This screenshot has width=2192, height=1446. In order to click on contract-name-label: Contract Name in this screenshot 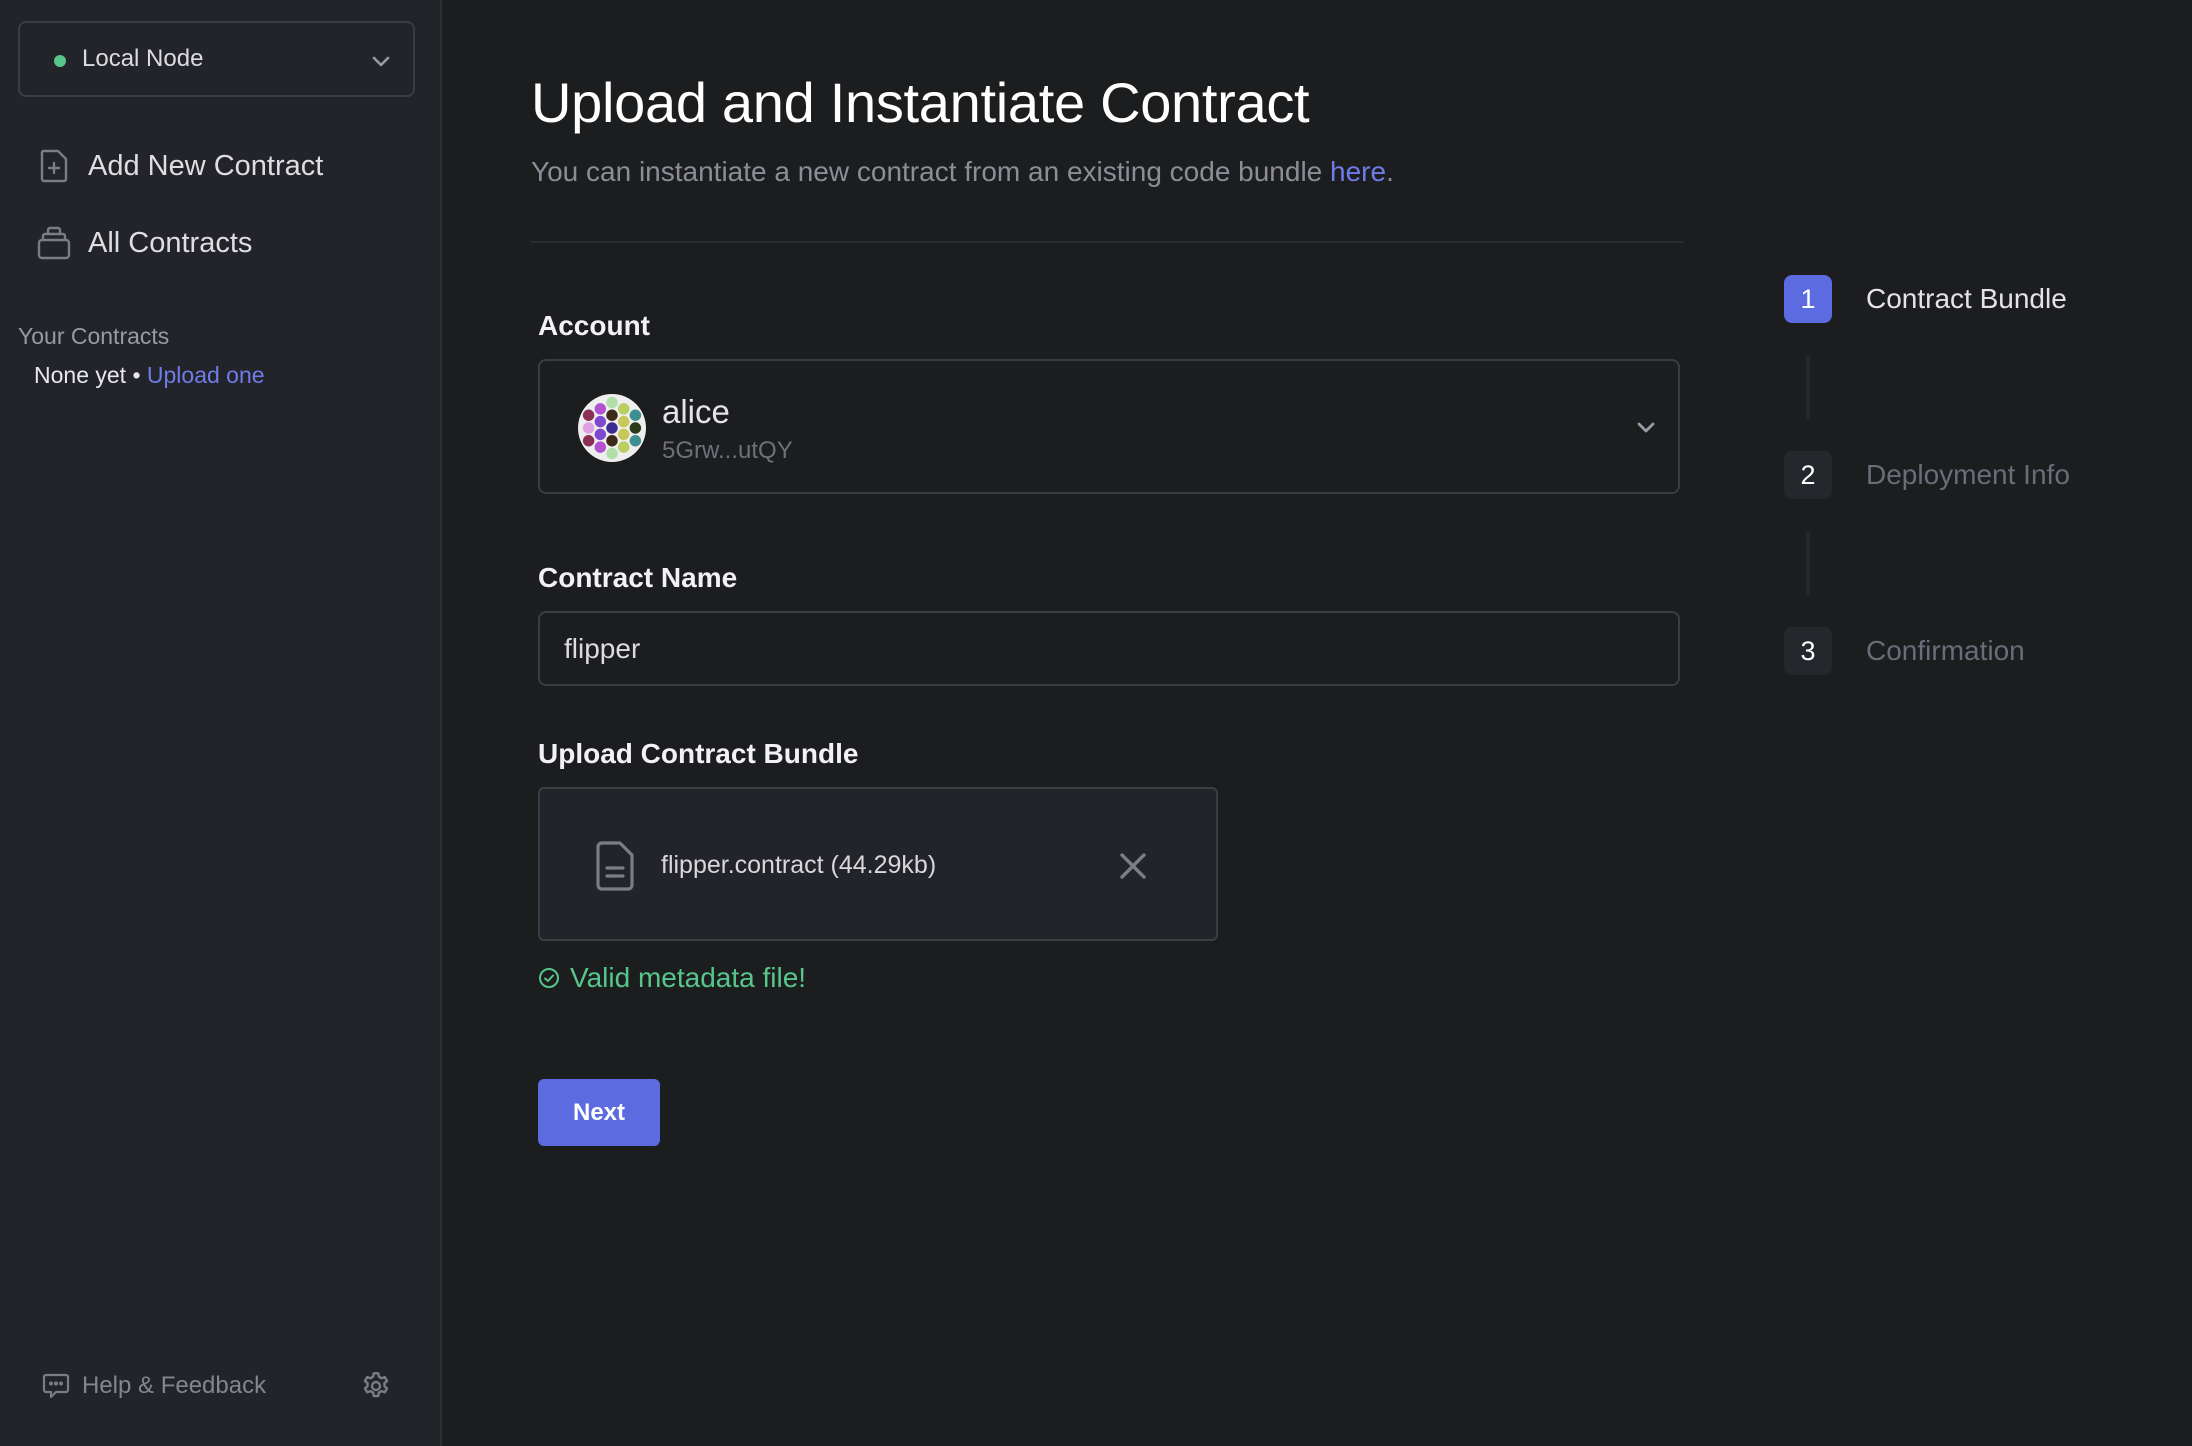, I will do `click(638, 577)`.